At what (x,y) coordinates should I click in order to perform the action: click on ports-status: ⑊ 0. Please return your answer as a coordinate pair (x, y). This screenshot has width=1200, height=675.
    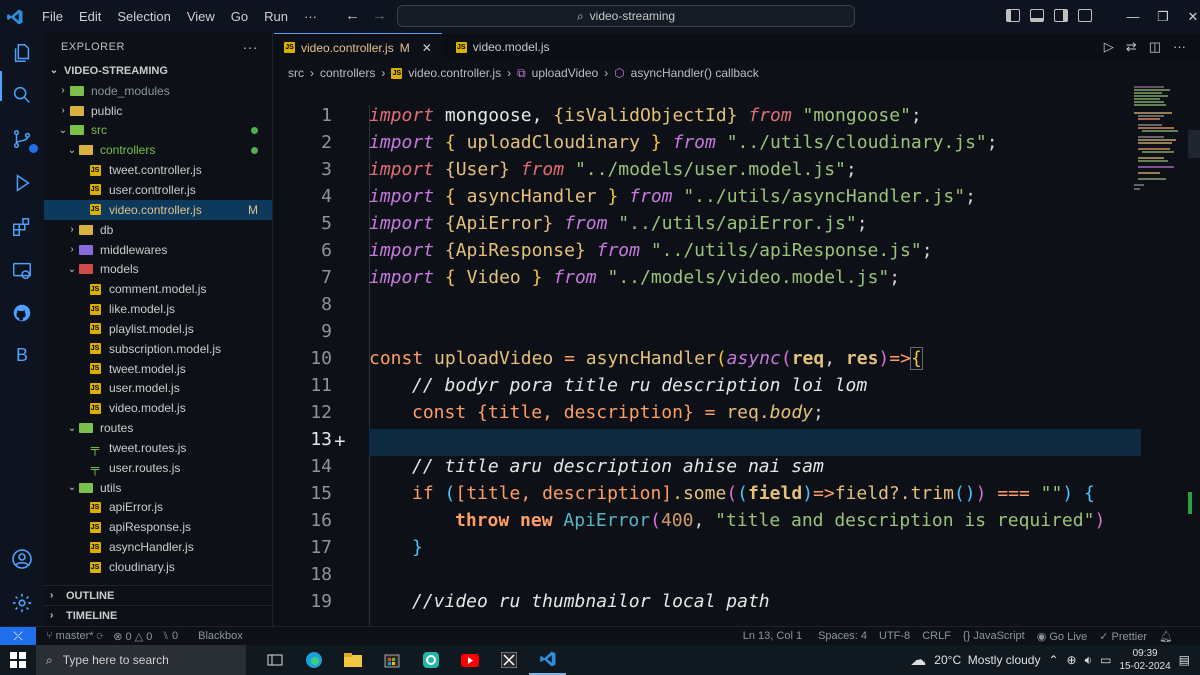
    Looking at the image, I should click on (170, 636).